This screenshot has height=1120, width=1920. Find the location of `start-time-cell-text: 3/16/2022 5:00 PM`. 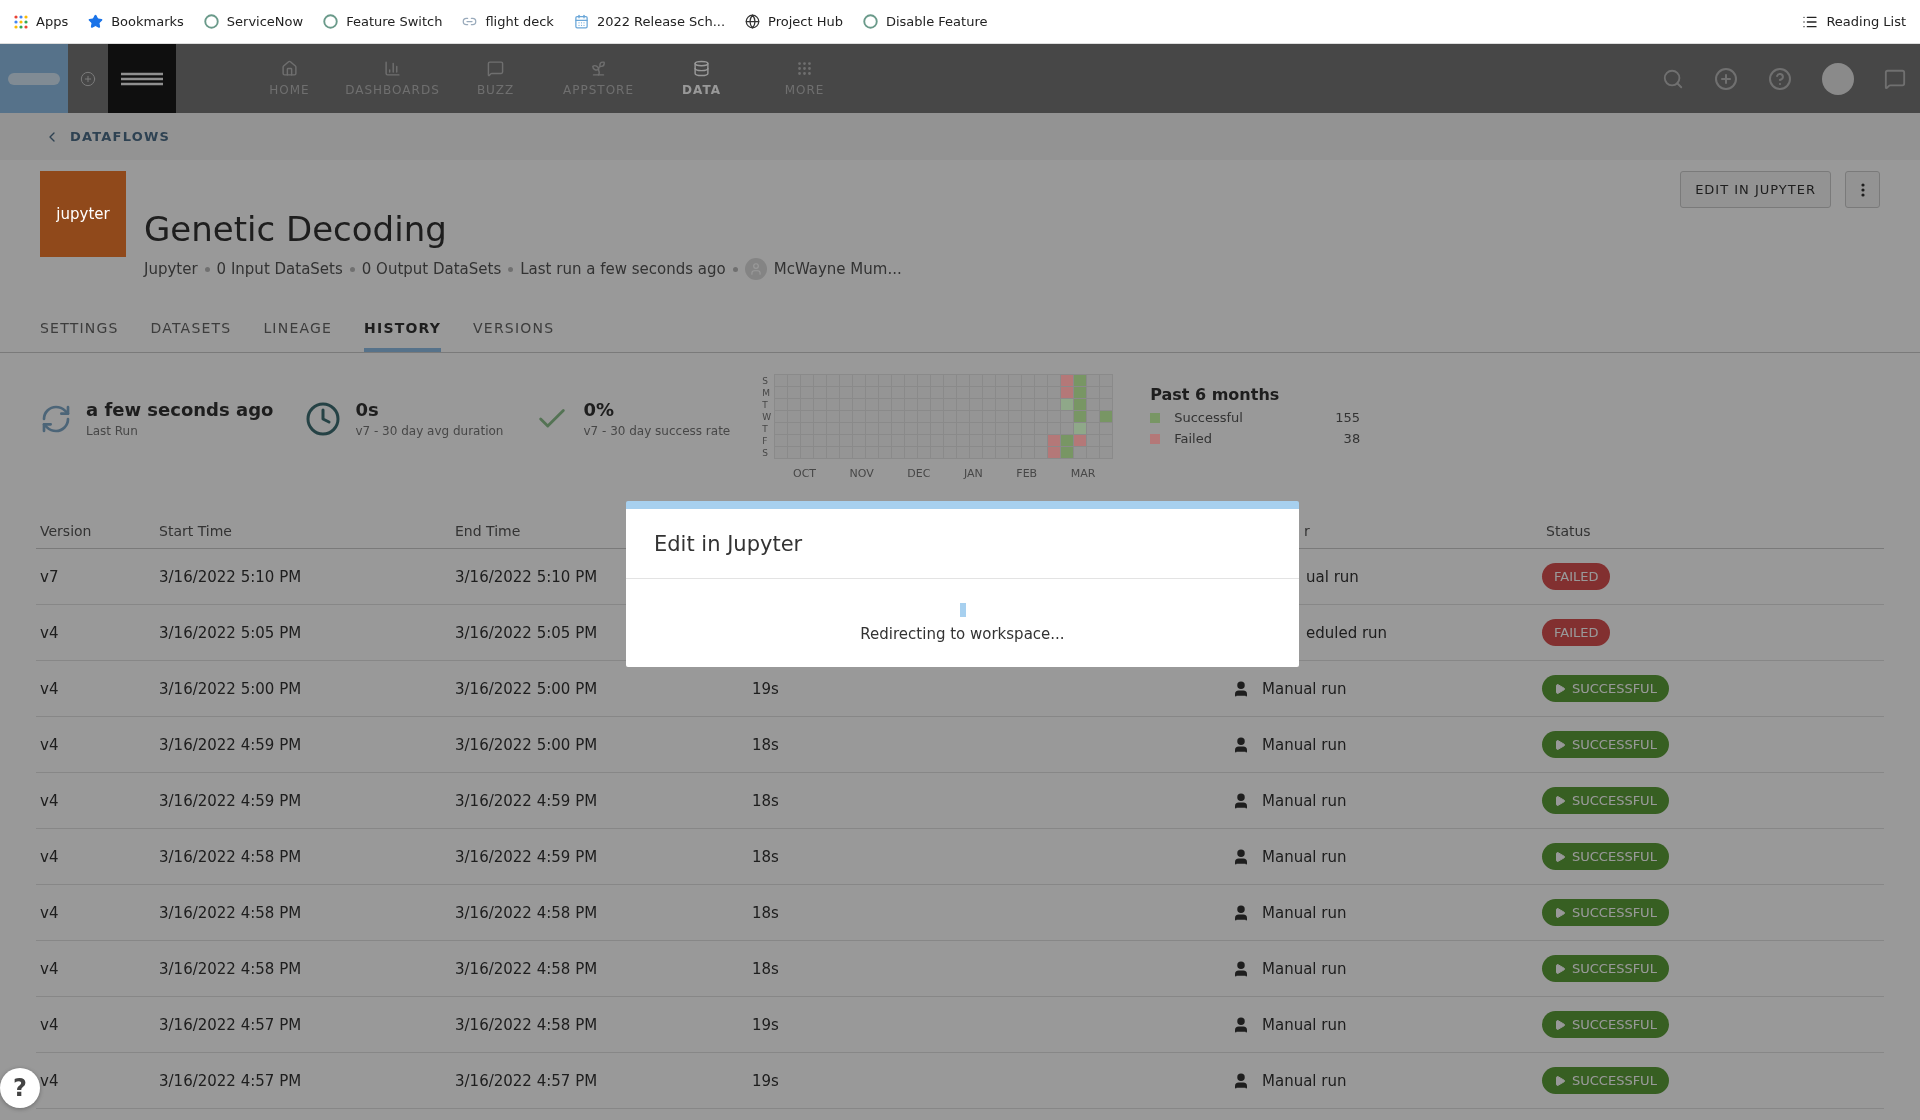

start-time-cell-text: 3/16/2022 5:00 PM is located at coordinates (230, 688).